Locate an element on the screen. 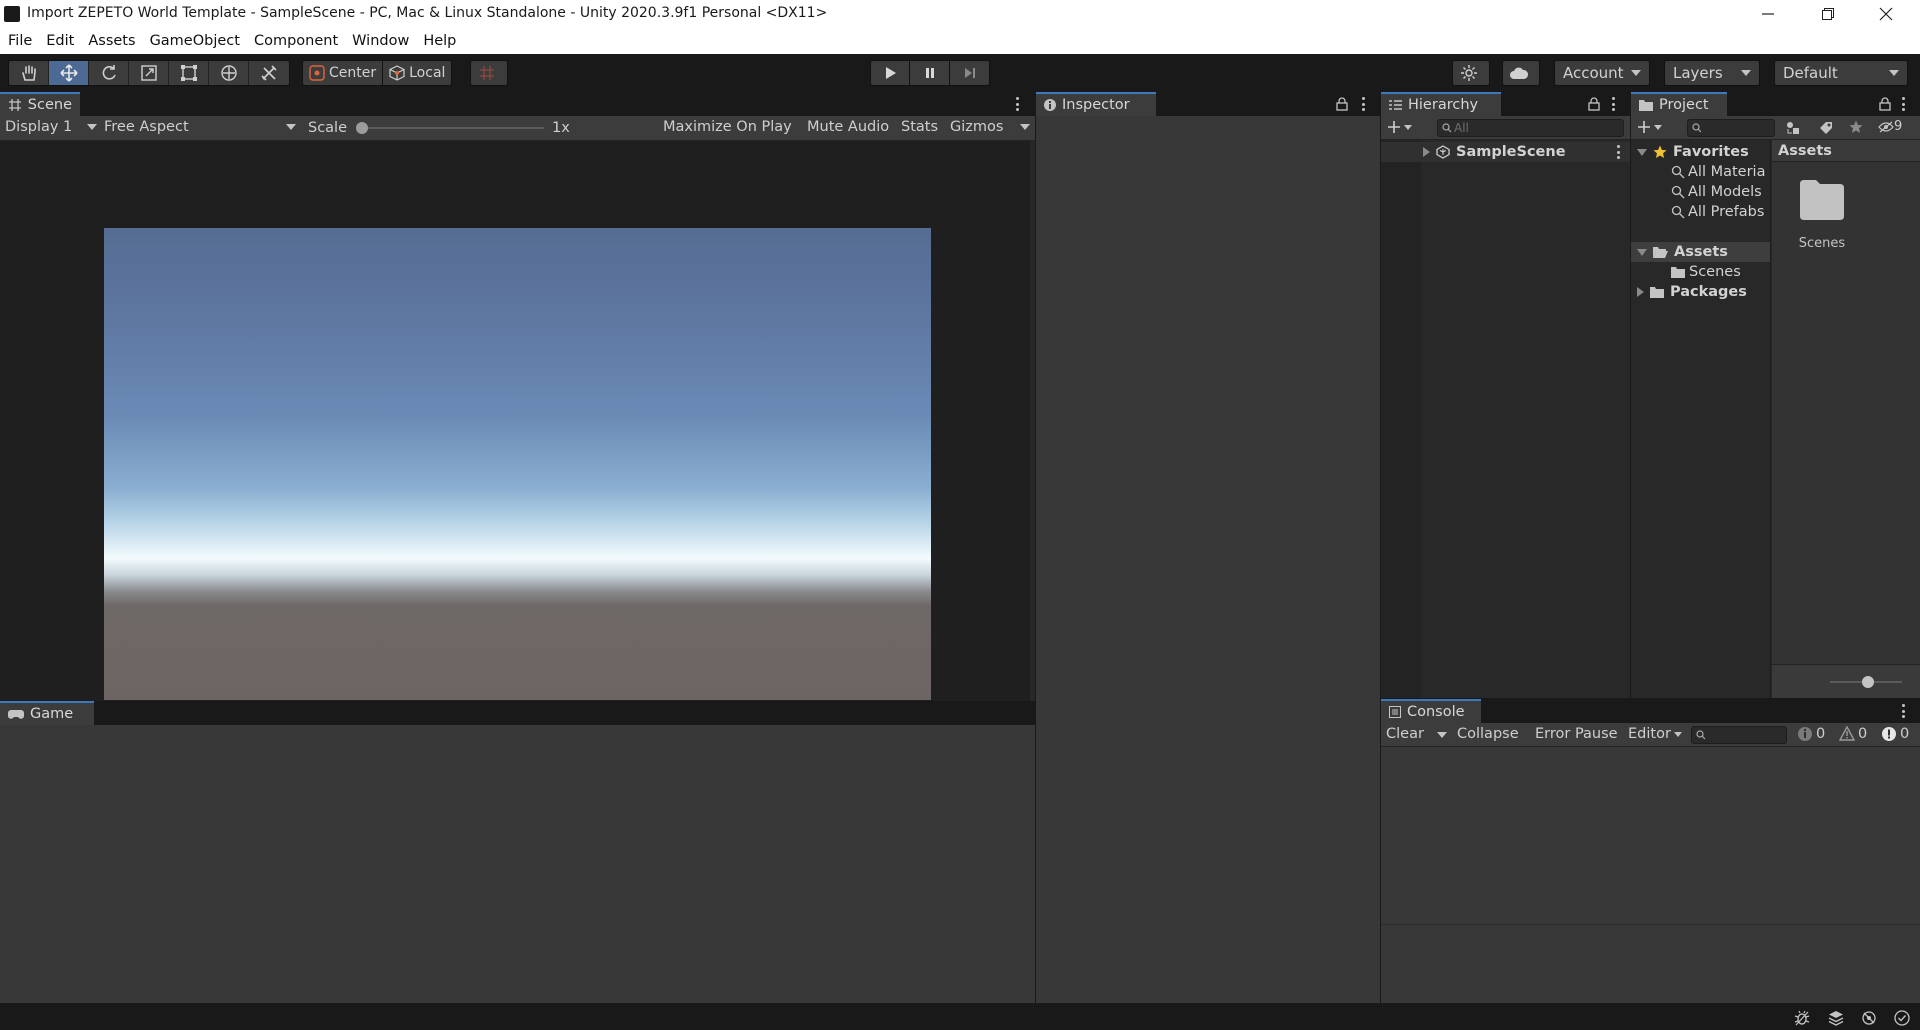  error-pause-toggle: Error Pause is located at coordinates (1576, 734).